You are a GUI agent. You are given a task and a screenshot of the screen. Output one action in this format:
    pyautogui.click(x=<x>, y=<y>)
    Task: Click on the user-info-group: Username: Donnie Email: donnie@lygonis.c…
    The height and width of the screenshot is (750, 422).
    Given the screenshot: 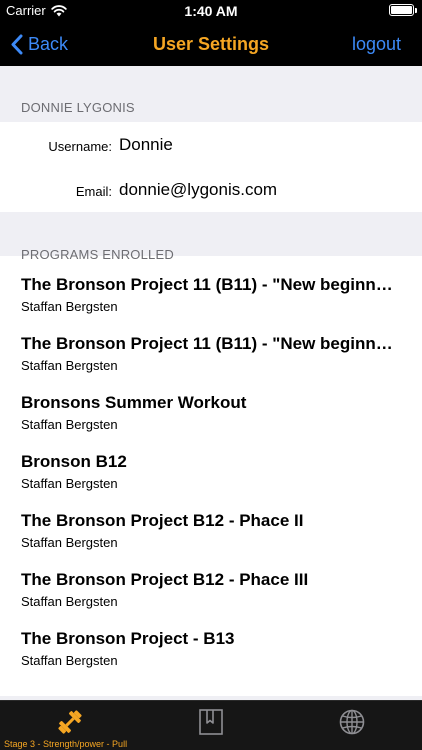 What is the action you would take?
    pyautogui.click(x=211, y=167)
    